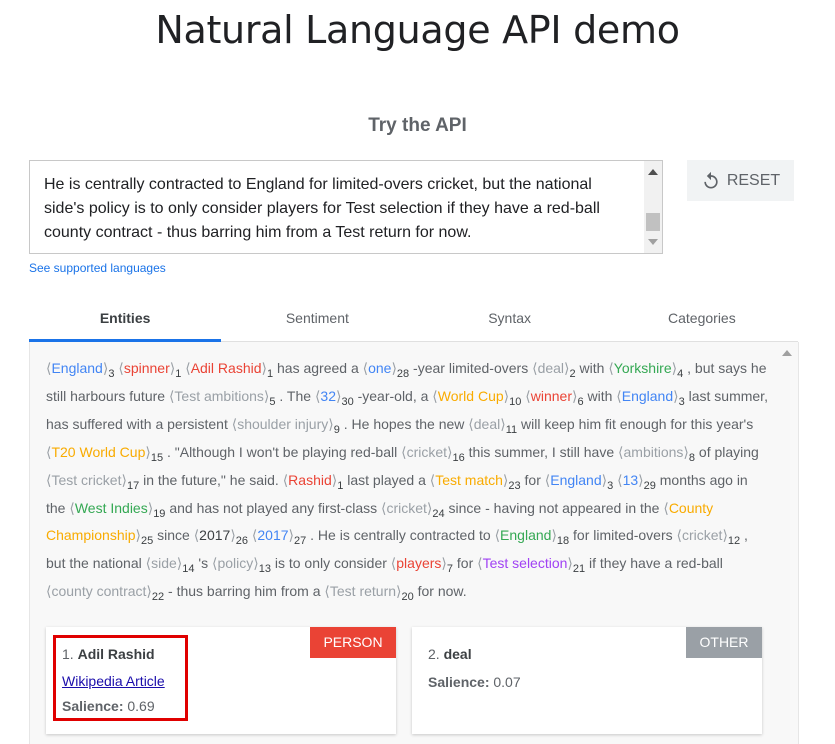  Describe the element at coordinates (551, 395) in the screenshot. I see `entity-mention-text: winner` at that location.